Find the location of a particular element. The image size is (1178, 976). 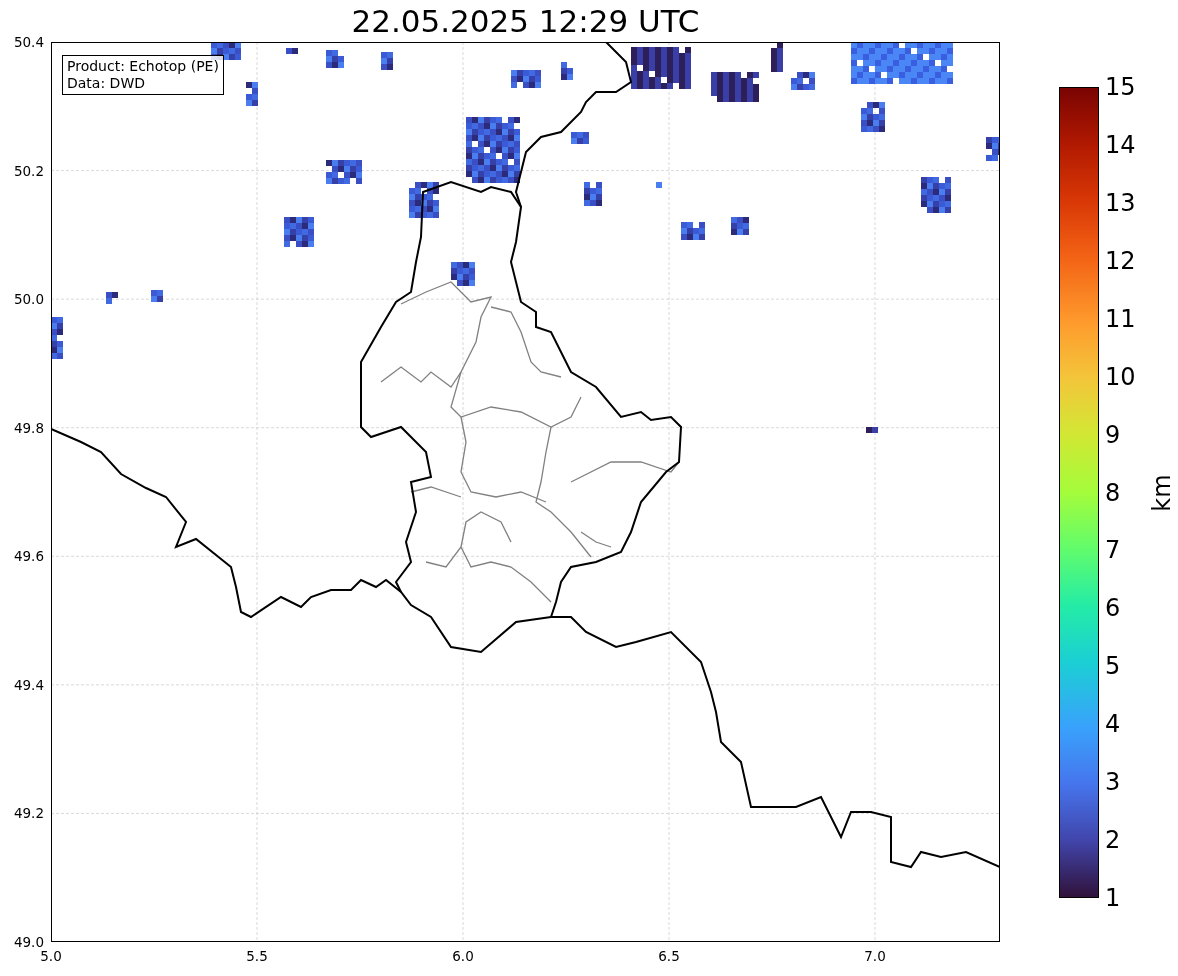

y-tick-label: 50.0 is located at coordinates (28, 299).